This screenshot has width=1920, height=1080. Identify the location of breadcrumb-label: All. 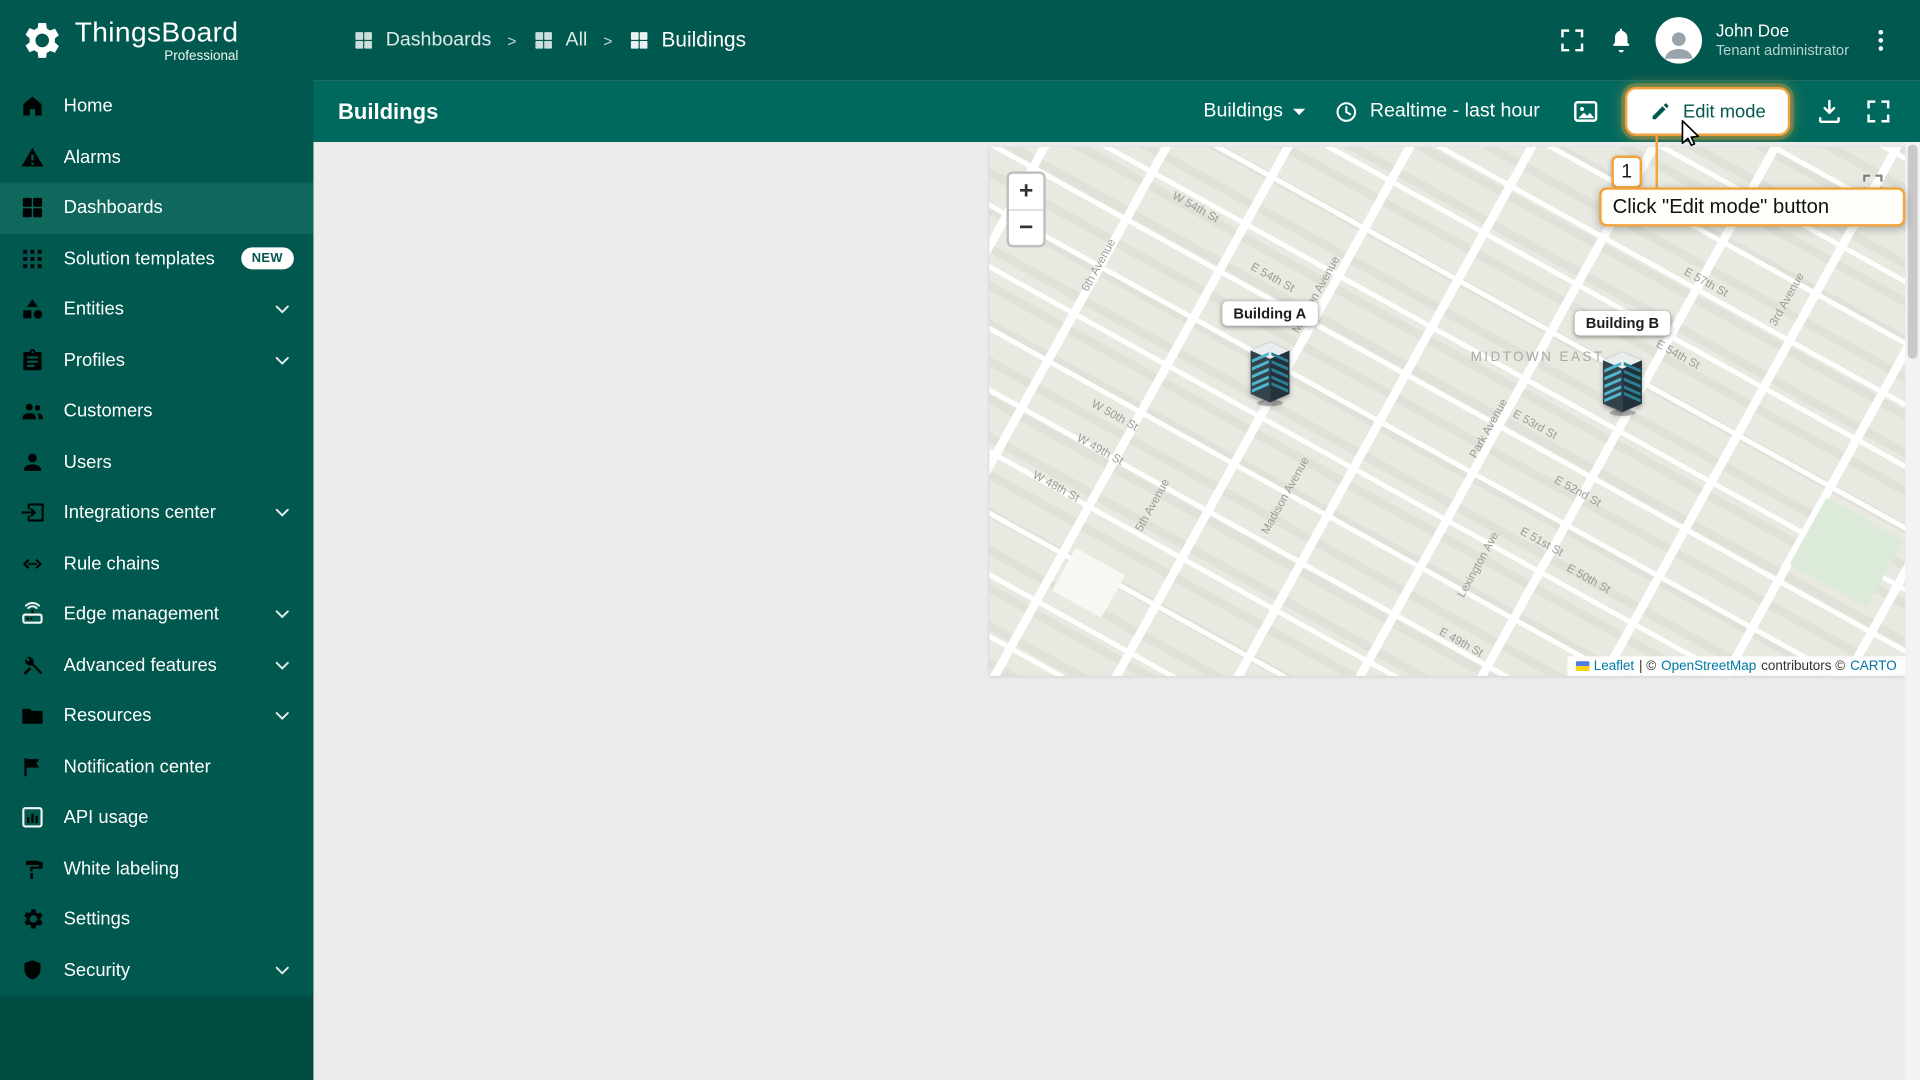
(576, 40).